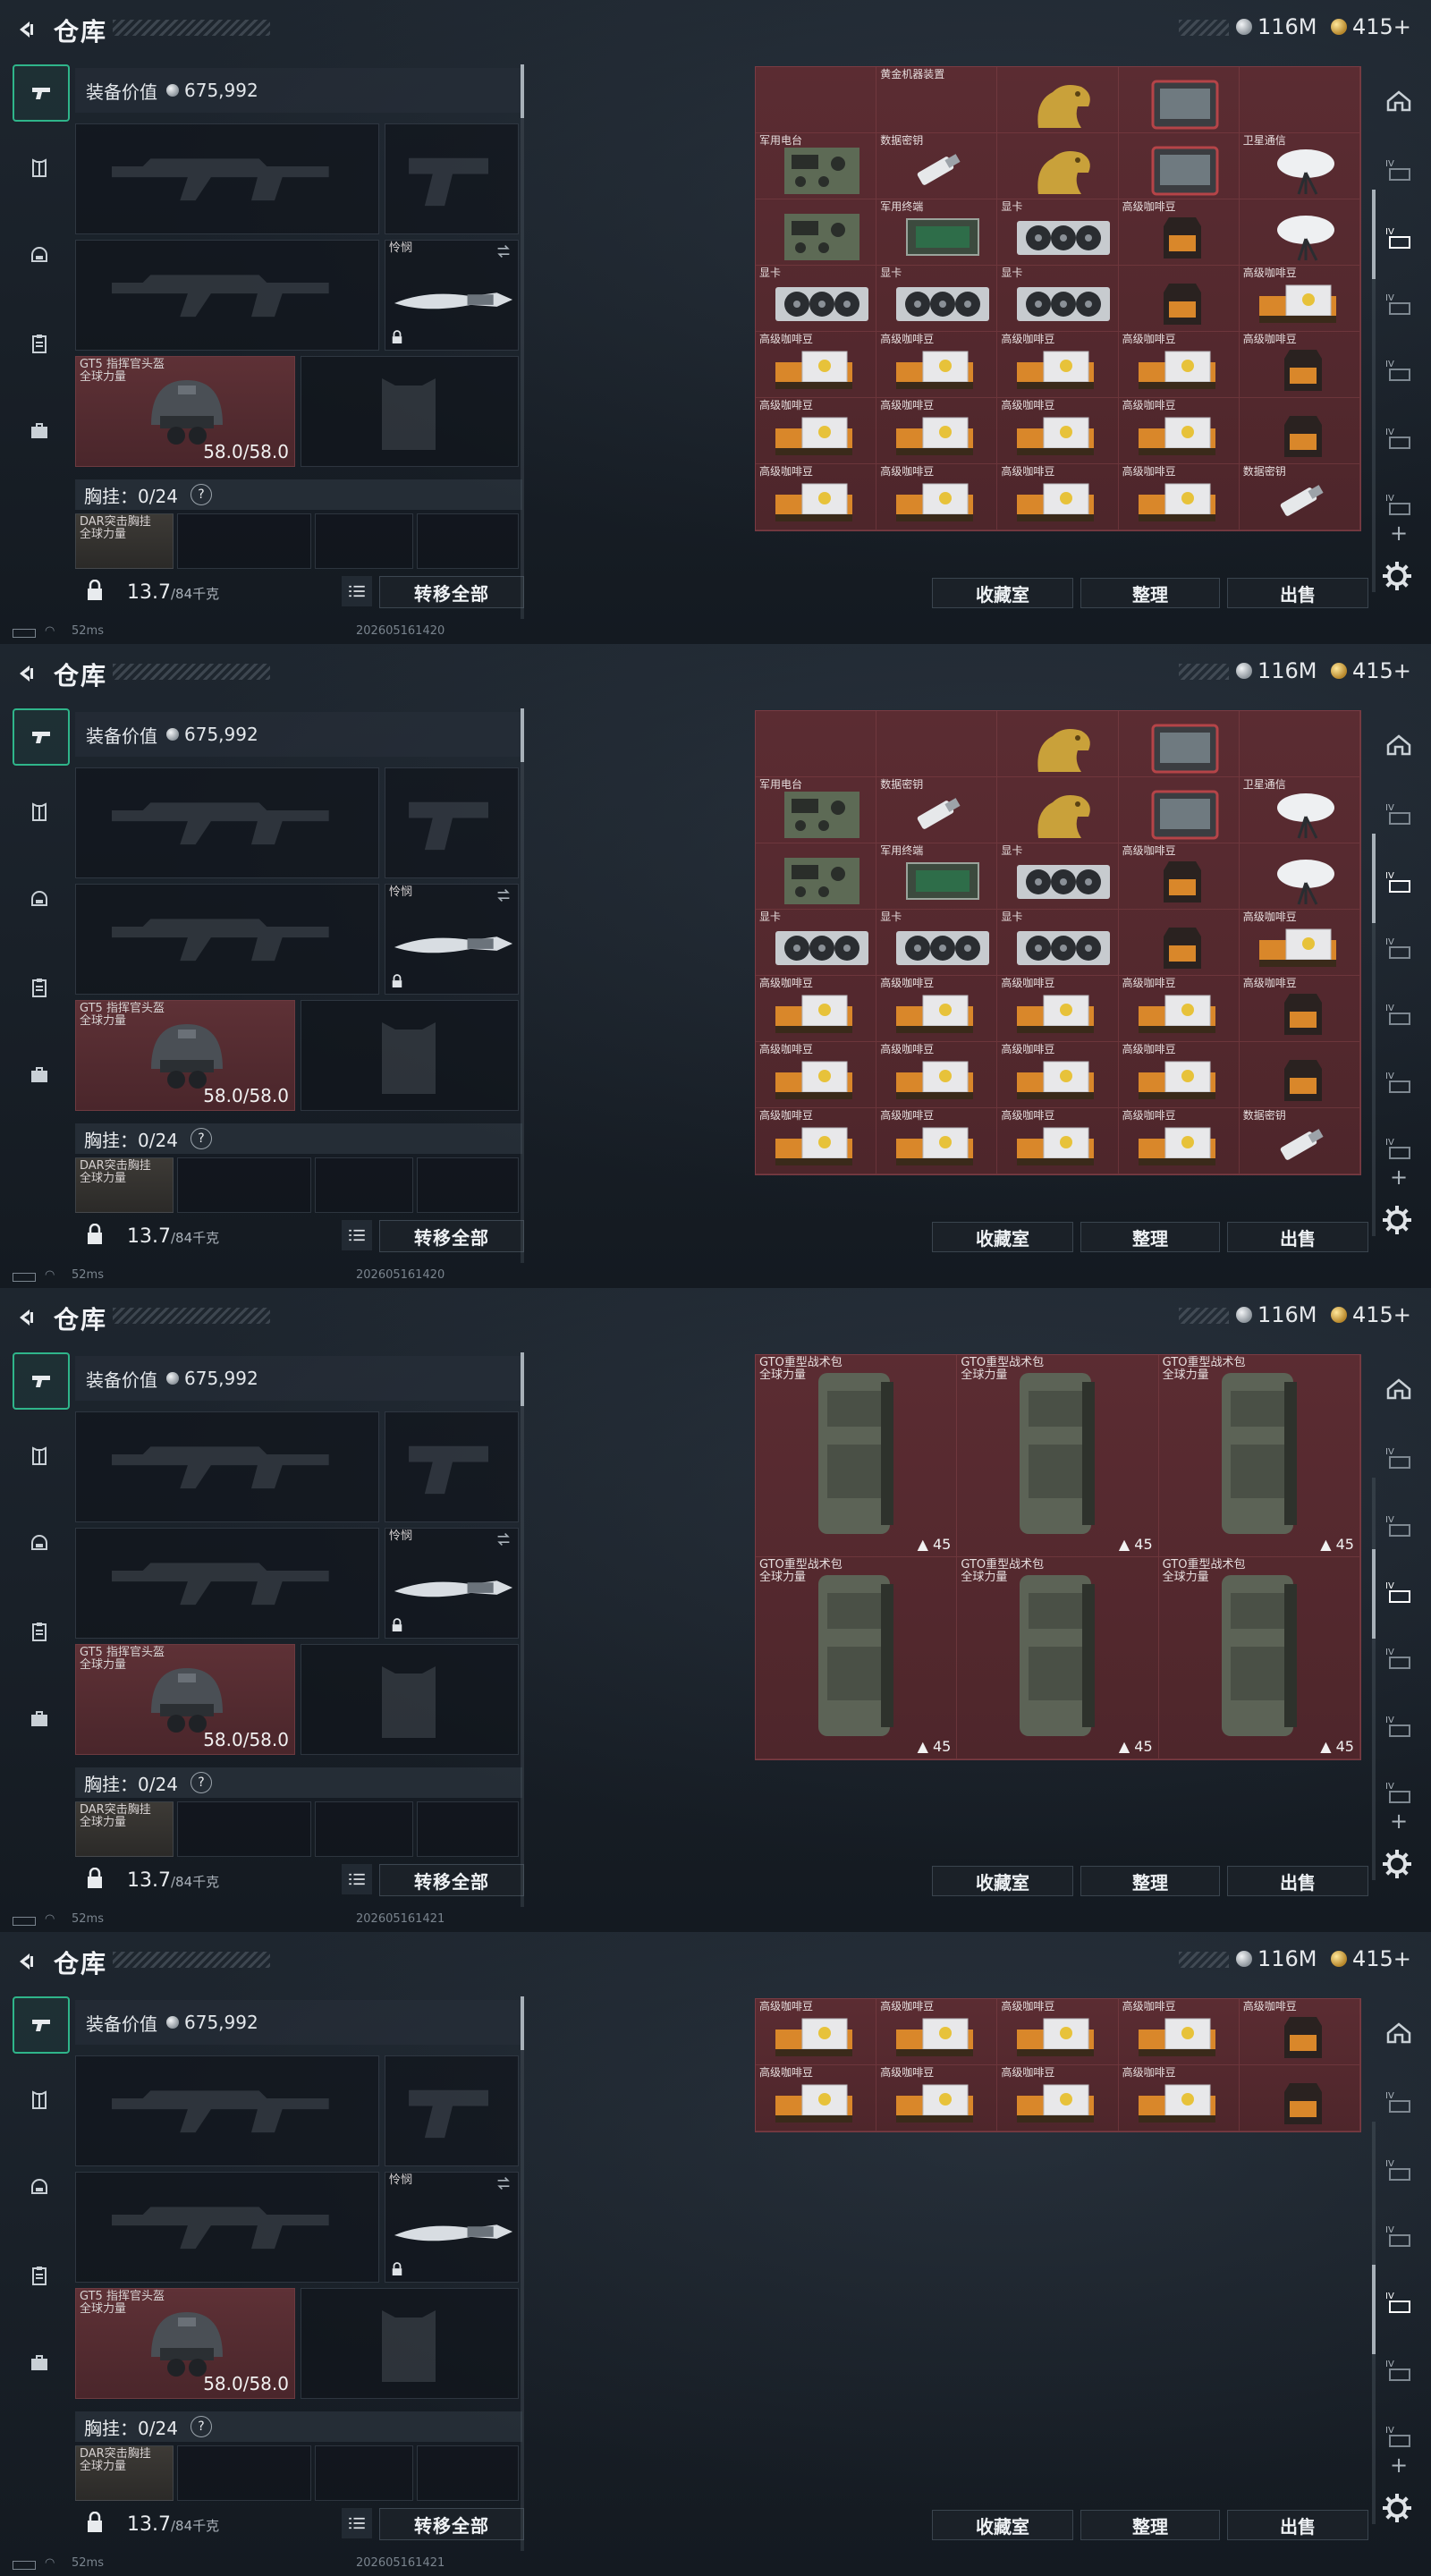  What do you see at coordinates (227, 1583) in the screenshot?
I see `second-primary-slot` at bounding box center [227, 1583].